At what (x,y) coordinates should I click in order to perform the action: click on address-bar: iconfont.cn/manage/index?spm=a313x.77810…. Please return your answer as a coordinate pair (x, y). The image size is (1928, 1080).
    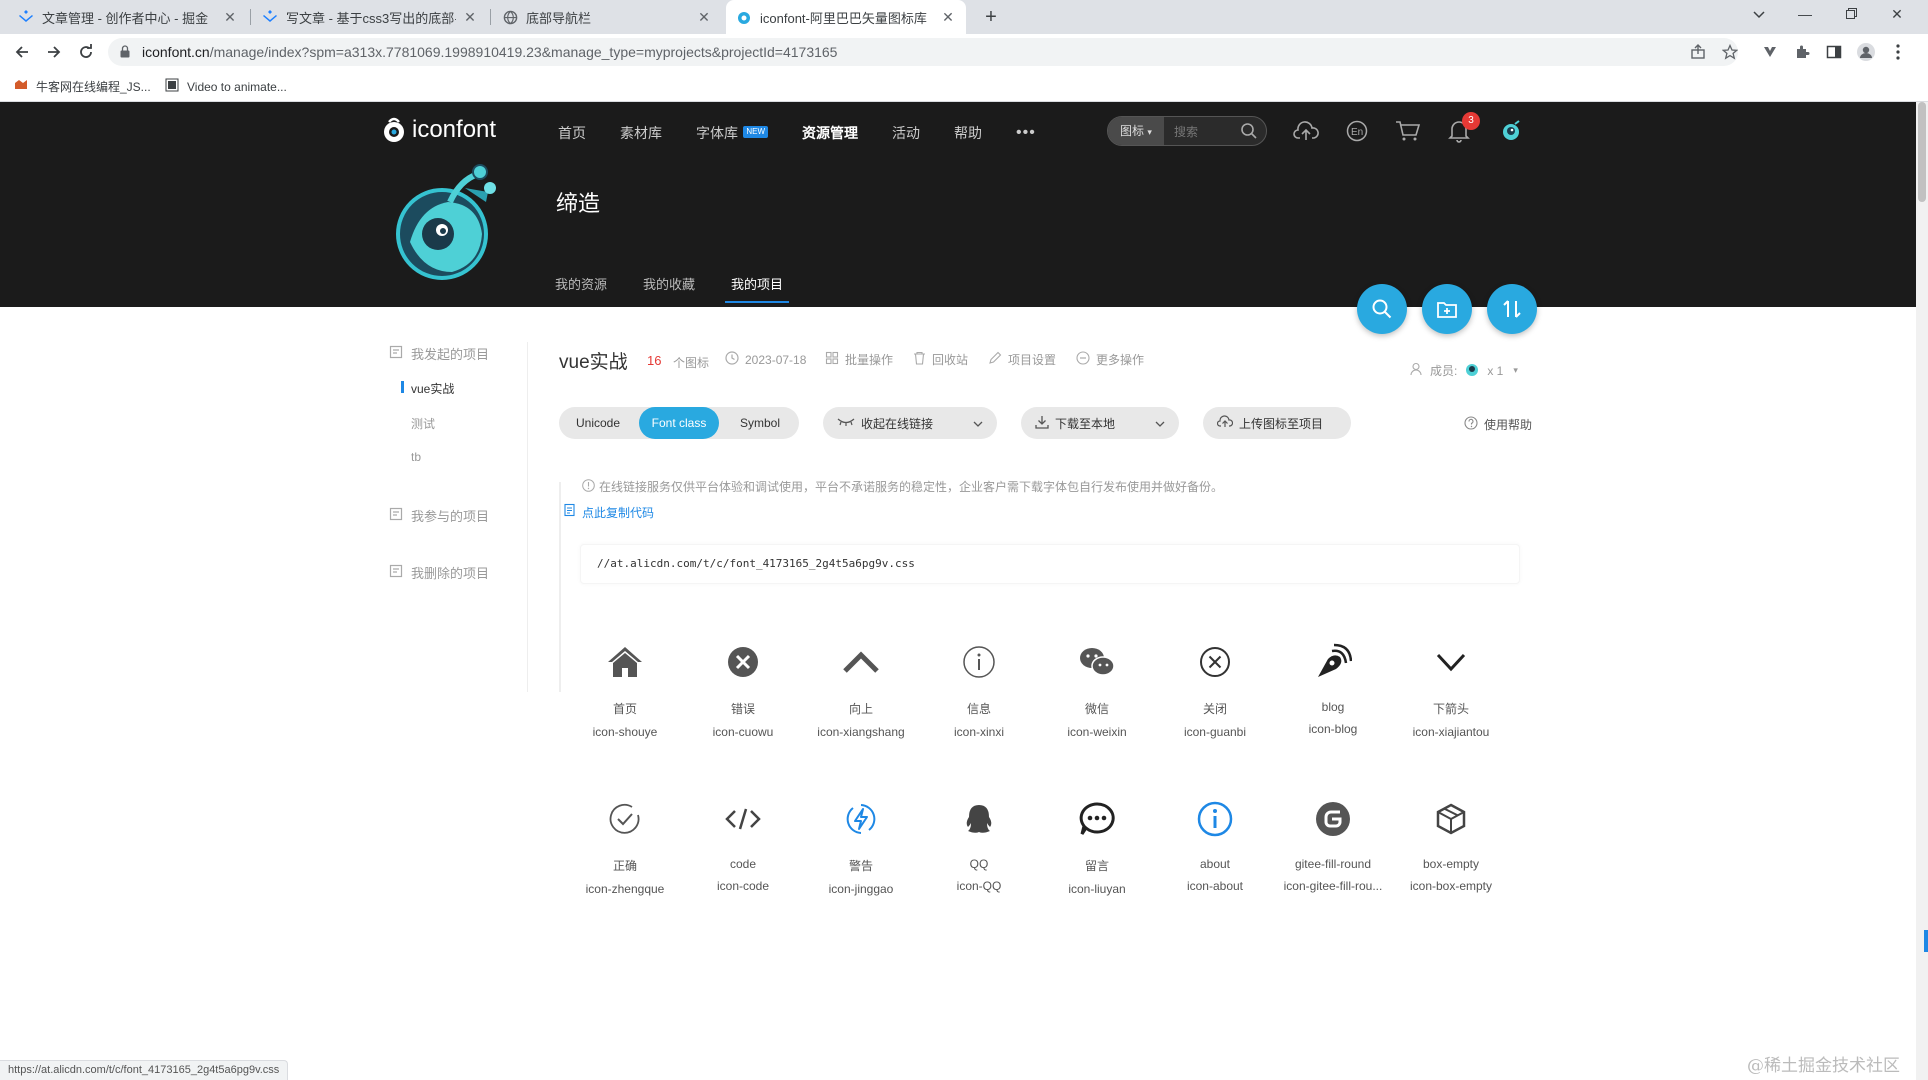
    Looking at the image, I should click on (923, 52).